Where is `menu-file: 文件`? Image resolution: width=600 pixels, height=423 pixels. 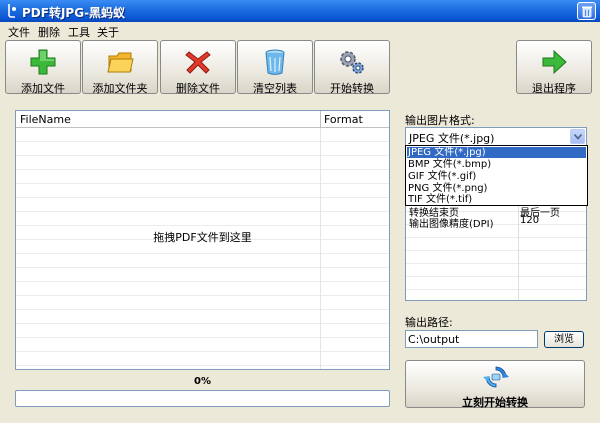 menu-file: 文件 is located at coordinates (19, 32).